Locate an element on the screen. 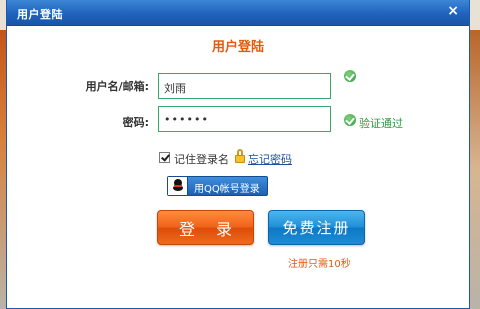 The height and width of the screenshot is (309, 480). dialog-title: 用户登陆 is located at coordinates (40, 14).